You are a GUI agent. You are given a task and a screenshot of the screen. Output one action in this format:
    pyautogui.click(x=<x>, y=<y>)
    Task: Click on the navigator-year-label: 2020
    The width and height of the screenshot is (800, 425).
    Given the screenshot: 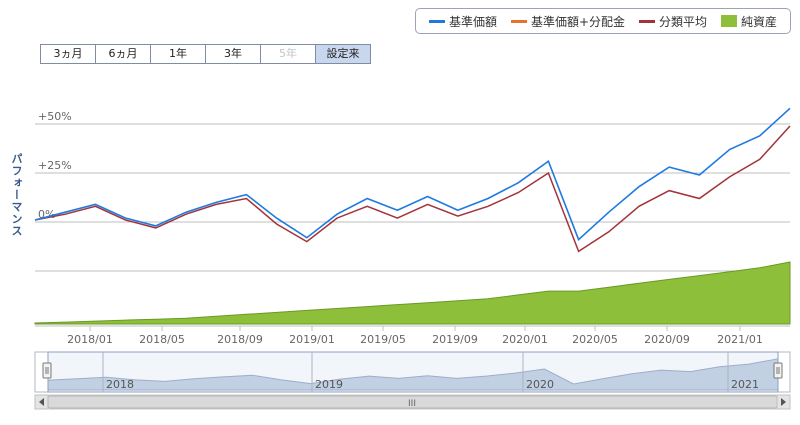 What is the action you would take?
    pyautogui.click(x=540, y=384)
    